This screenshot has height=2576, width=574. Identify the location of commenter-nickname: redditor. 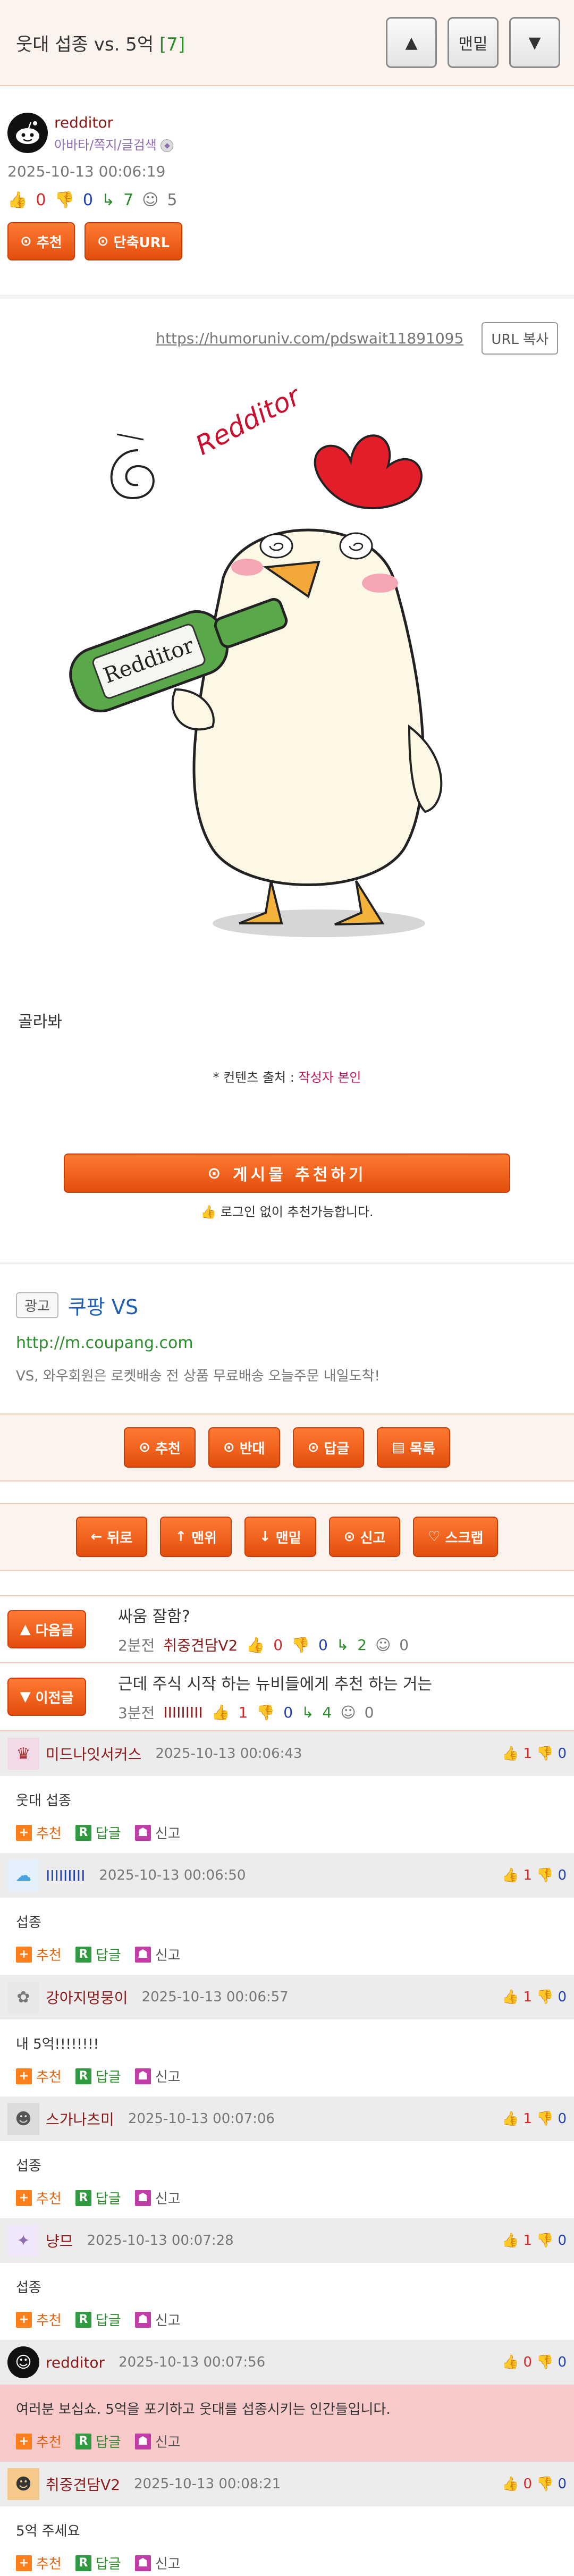
(75, 2362).